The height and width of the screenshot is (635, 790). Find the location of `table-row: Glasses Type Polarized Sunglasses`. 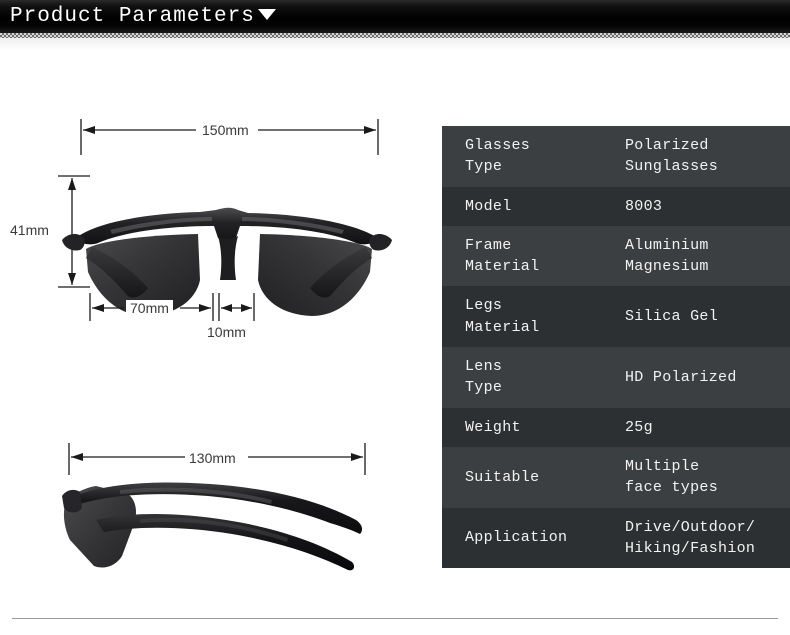

table-row: Glasses Type Polarized Sunglasses is located at coordinates (616, 156).